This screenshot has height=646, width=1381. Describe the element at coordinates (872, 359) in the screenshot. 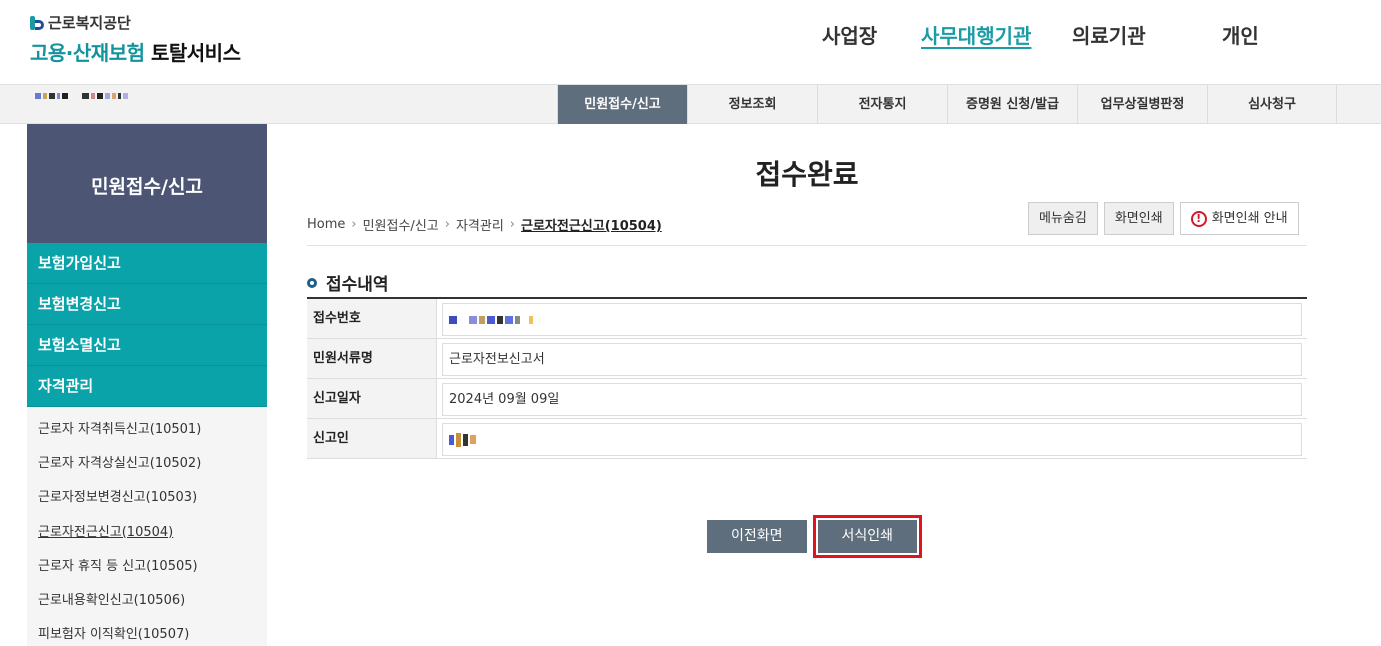

I see `document-name-field: 근로자전보신고서` at that location.